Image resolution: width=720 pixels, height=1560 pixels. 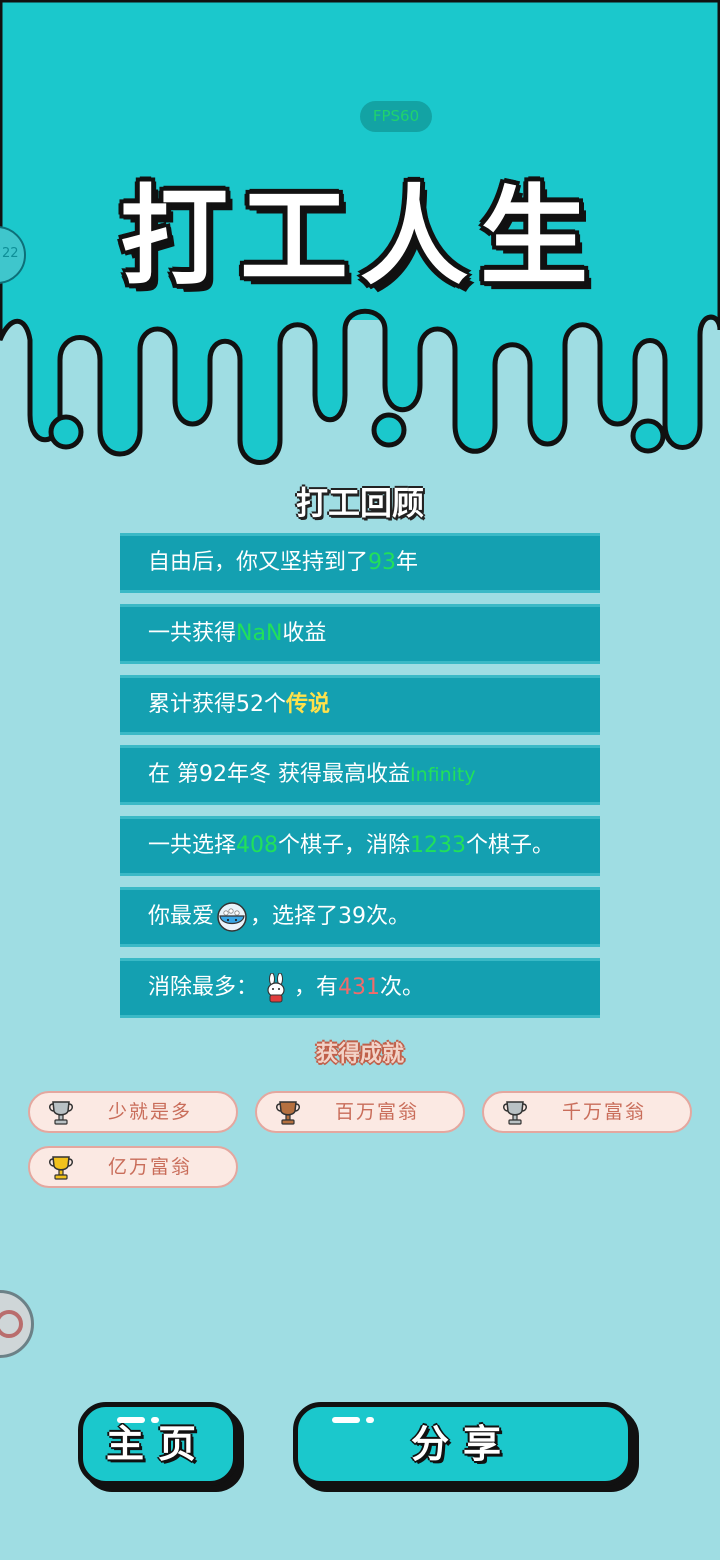 I want to click on review-row-value: NaN, so click(x=259, y=633).